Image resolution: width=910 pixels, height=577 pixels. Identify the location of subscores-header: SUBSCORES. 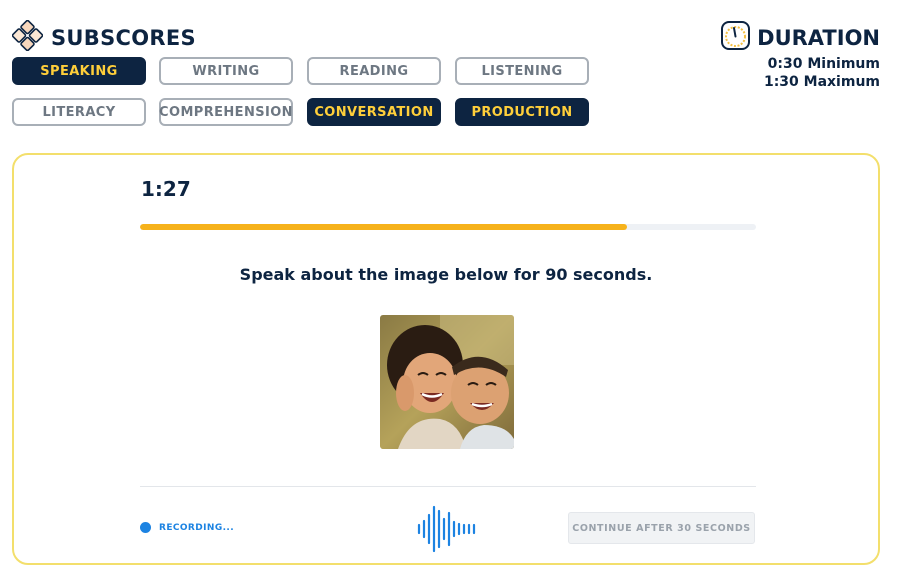
(103, 37).